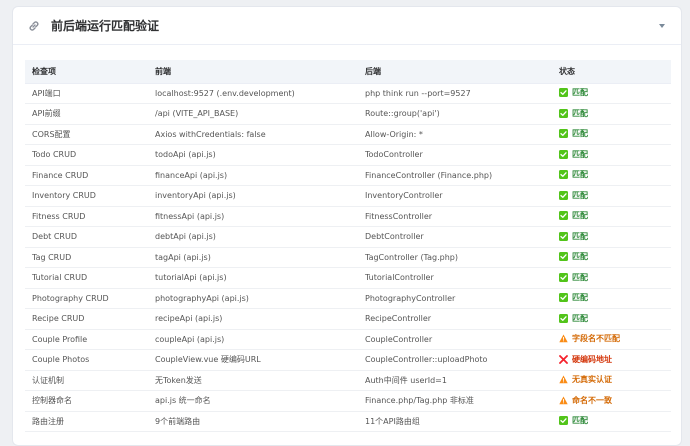  I want to click on cell-backend: FitnessController, so click(455, 216).